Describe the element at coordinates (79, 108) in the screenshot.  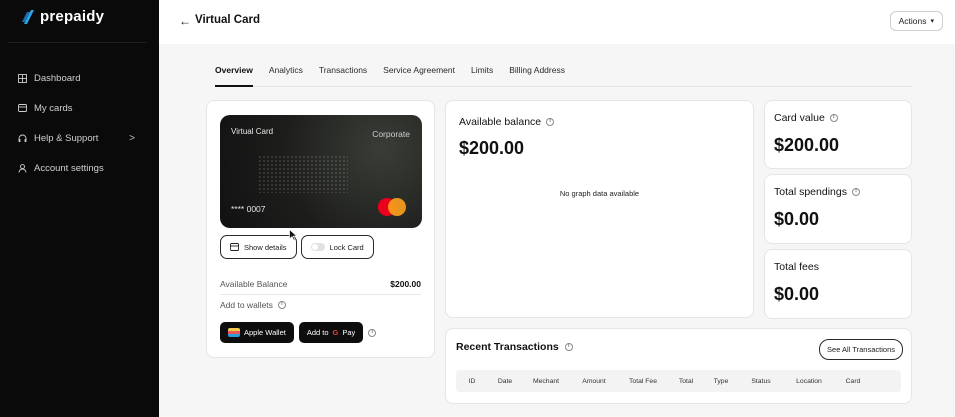
I see `sidebar-item-my-cards: My cards` at that location.